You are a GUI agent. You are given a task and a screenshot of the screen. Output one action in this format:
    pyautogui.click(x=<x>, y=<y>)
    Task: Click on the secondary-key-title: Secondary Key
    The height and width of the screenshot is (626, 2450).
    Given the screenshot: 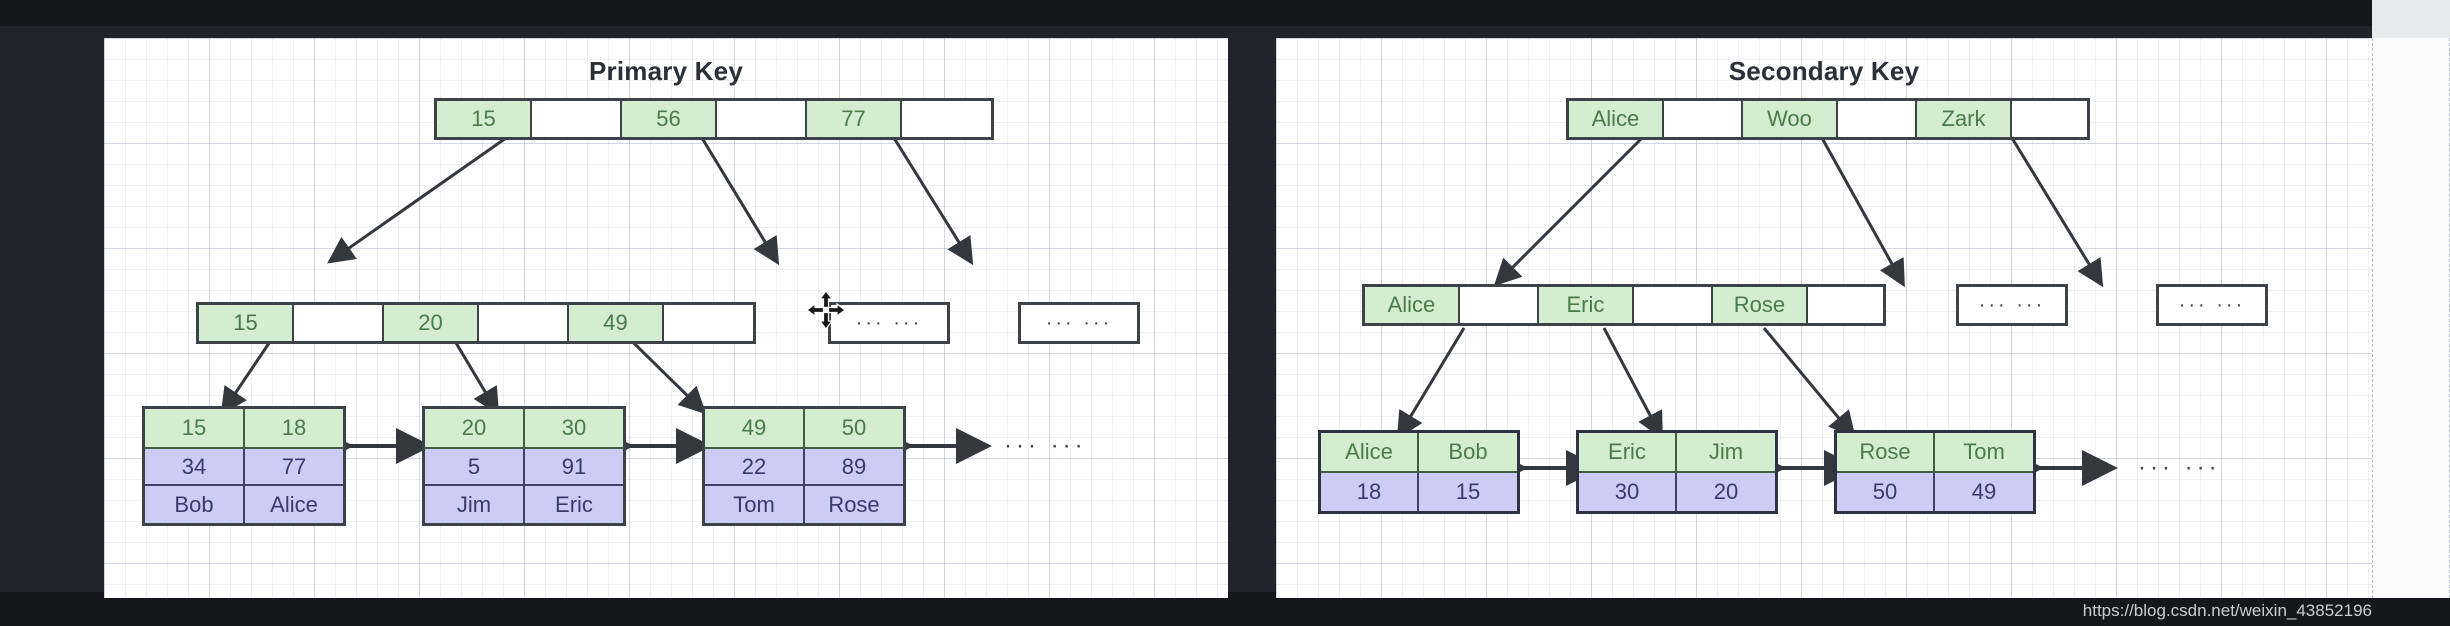 What is the action you would take?
    pyautogui.click(x=1824, y=71)
    